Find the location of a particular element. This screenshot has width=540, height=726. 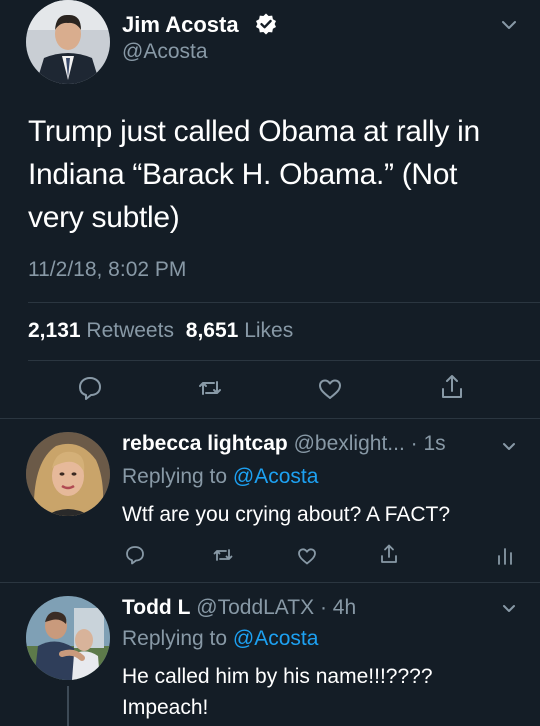

likes-label: Likes is located at coordinates (268, 330).